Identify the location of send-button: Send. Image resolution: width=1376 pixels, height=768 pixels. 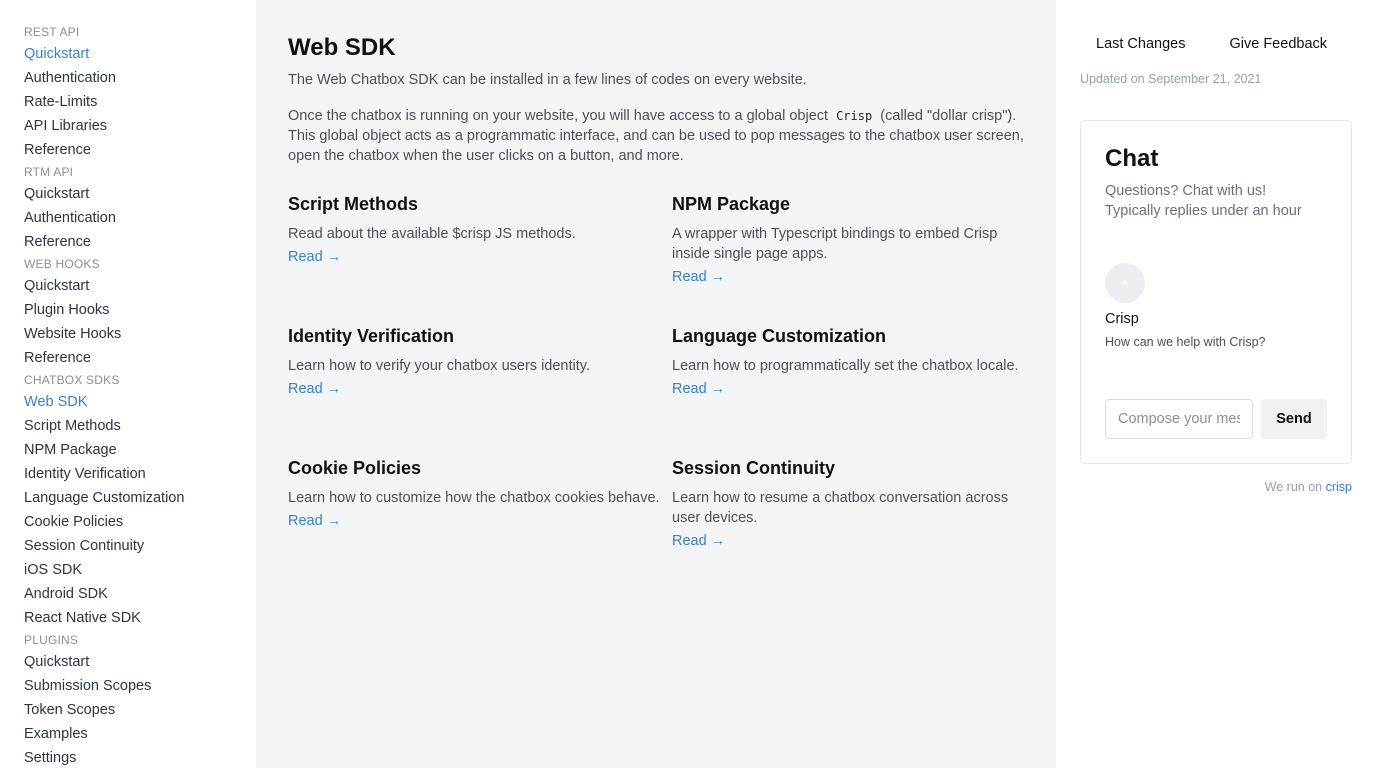
(1294, 419).